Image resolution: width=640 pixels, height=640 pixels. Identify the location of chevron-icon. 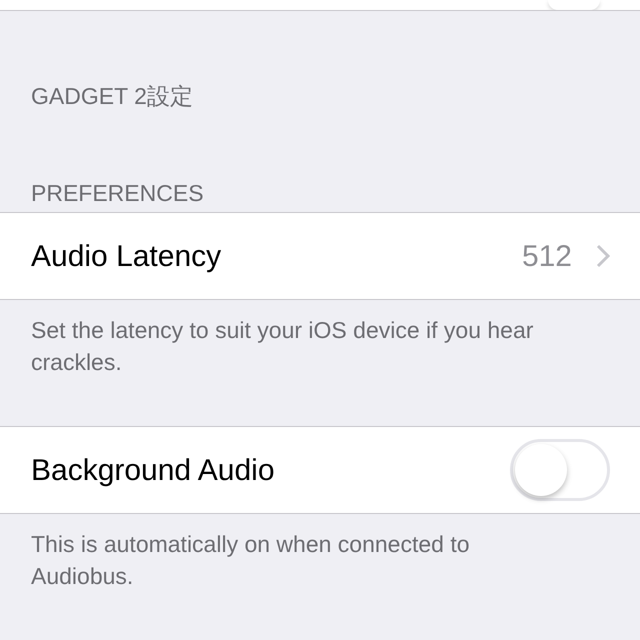
(603, 256).